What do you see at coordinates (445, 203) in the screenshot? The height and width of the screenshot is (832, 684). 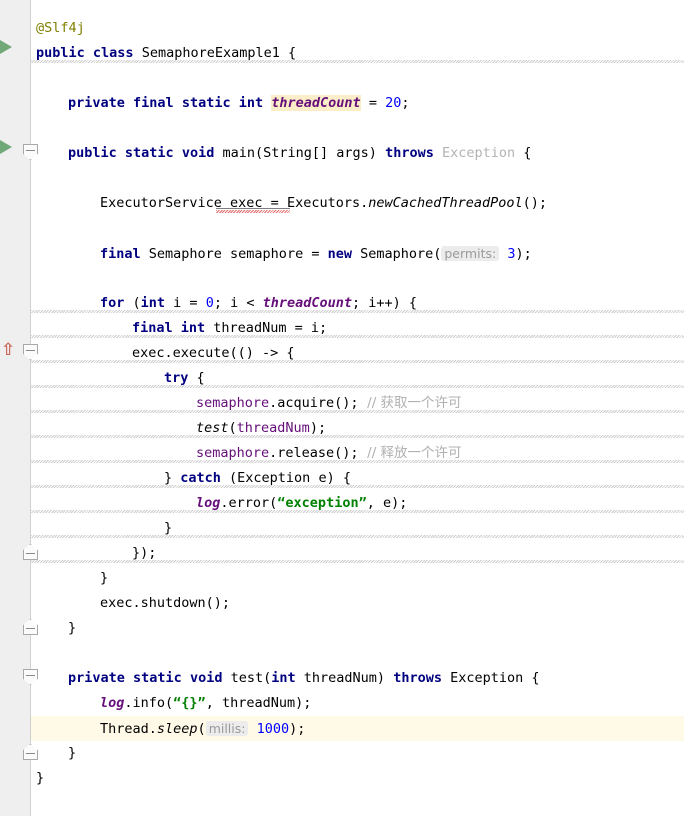 I see `code-token: newCachedThreadPool` at bounding box center [445, 203].